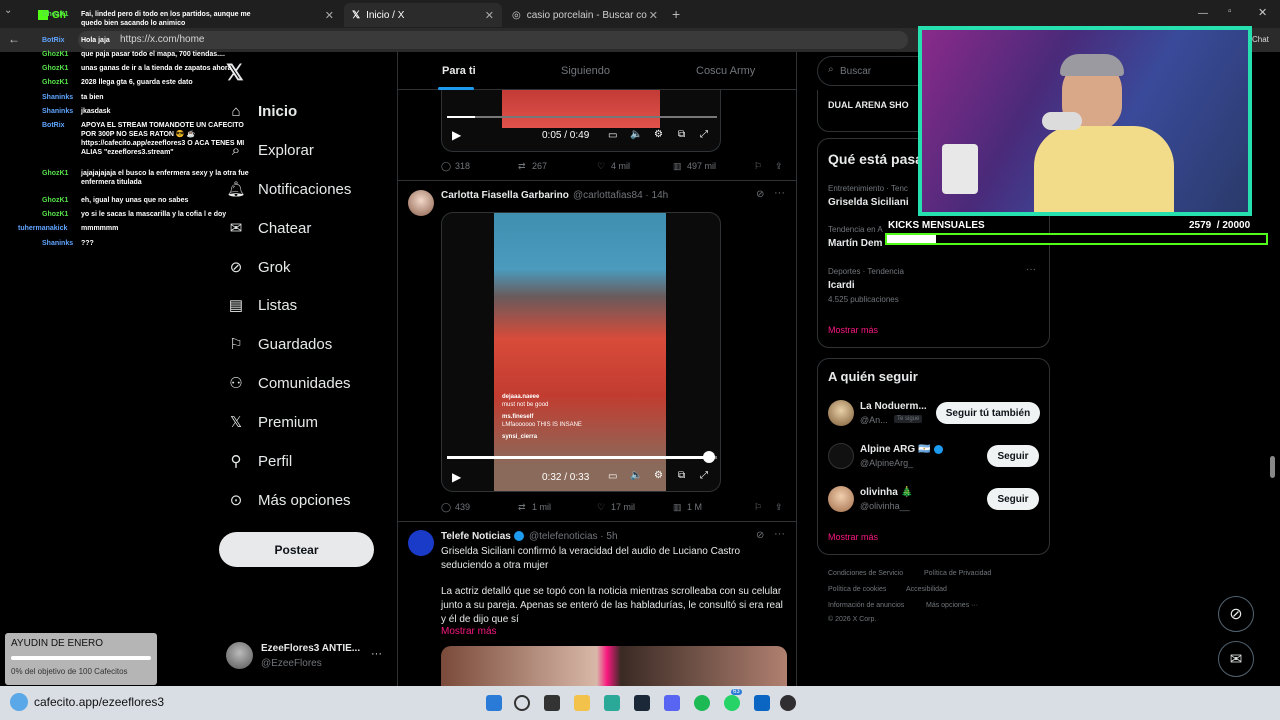 The image size is (1280, 720). Describe the element at coordinates (522, 166) in the screenshot. I see `post1-repost-icon: ⇄` at that location.